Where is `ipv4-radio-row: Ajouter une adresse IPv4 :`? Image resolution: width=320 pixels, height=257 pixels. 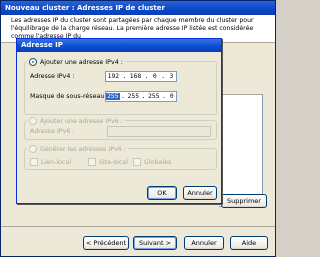 ipv4-radio-row: Ajouter une adresse IPv4 : is located at coordinates (76, 62).